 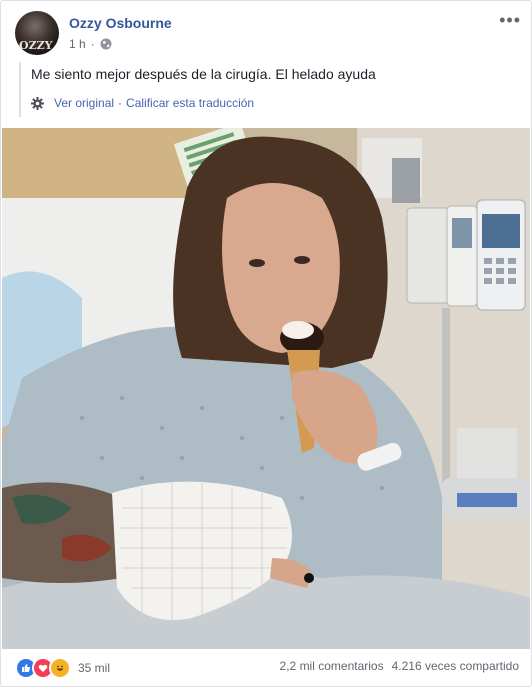 I want to click on post-meta: 1 h ·, so click(x=90, y=44).